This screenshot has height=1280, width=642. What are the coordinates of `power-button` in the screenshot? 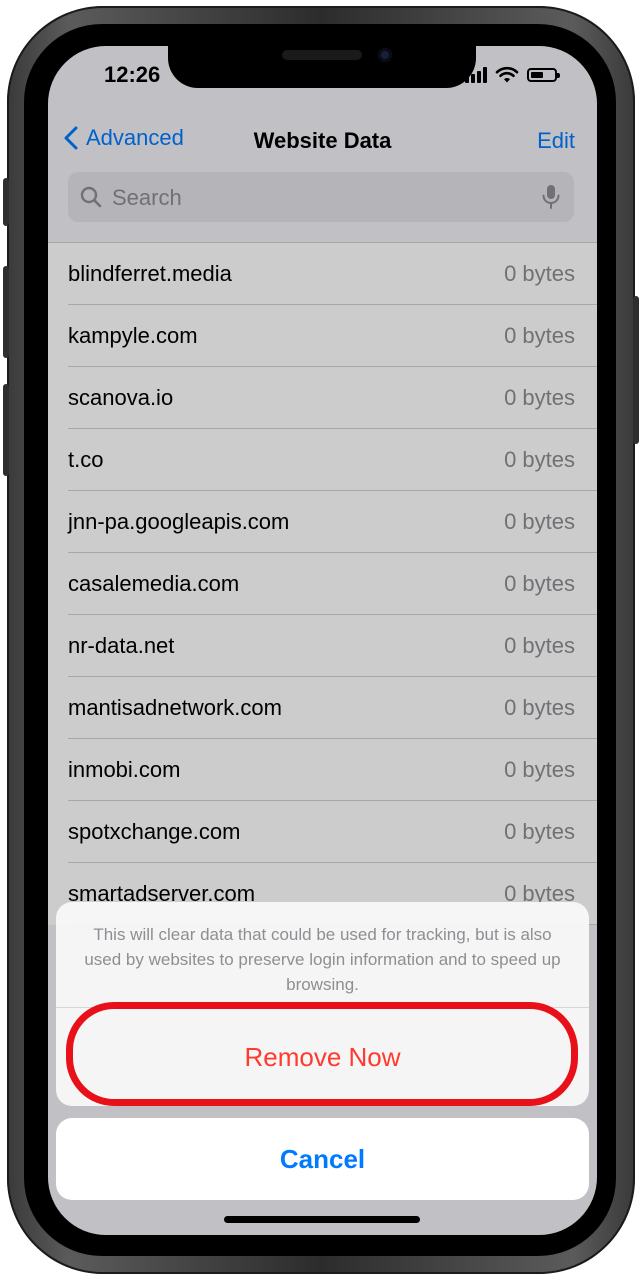 It's located at (636, 370).